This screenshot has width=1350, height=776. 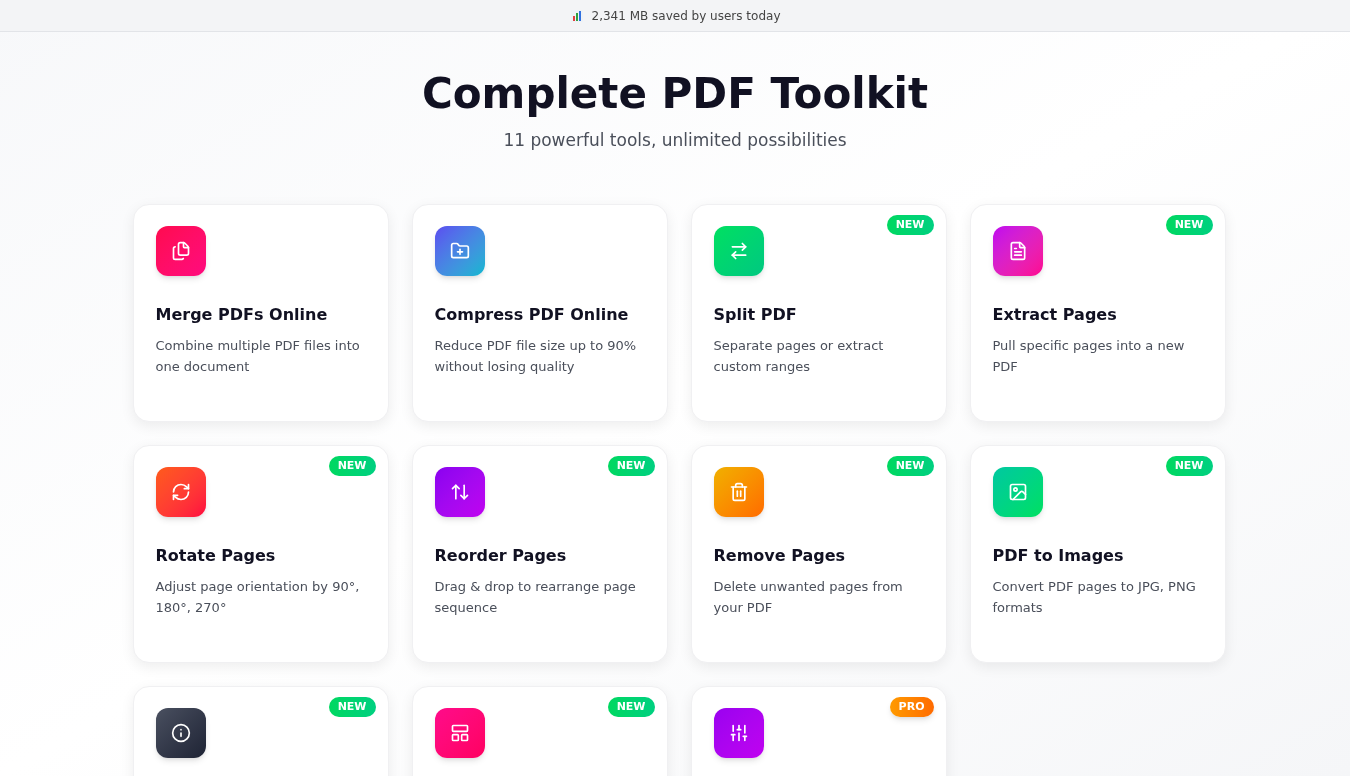 What do you see at coordinates (459, 250) in the screenshot?
I see `folder-plus-icon` at bounding box center [459, 250].